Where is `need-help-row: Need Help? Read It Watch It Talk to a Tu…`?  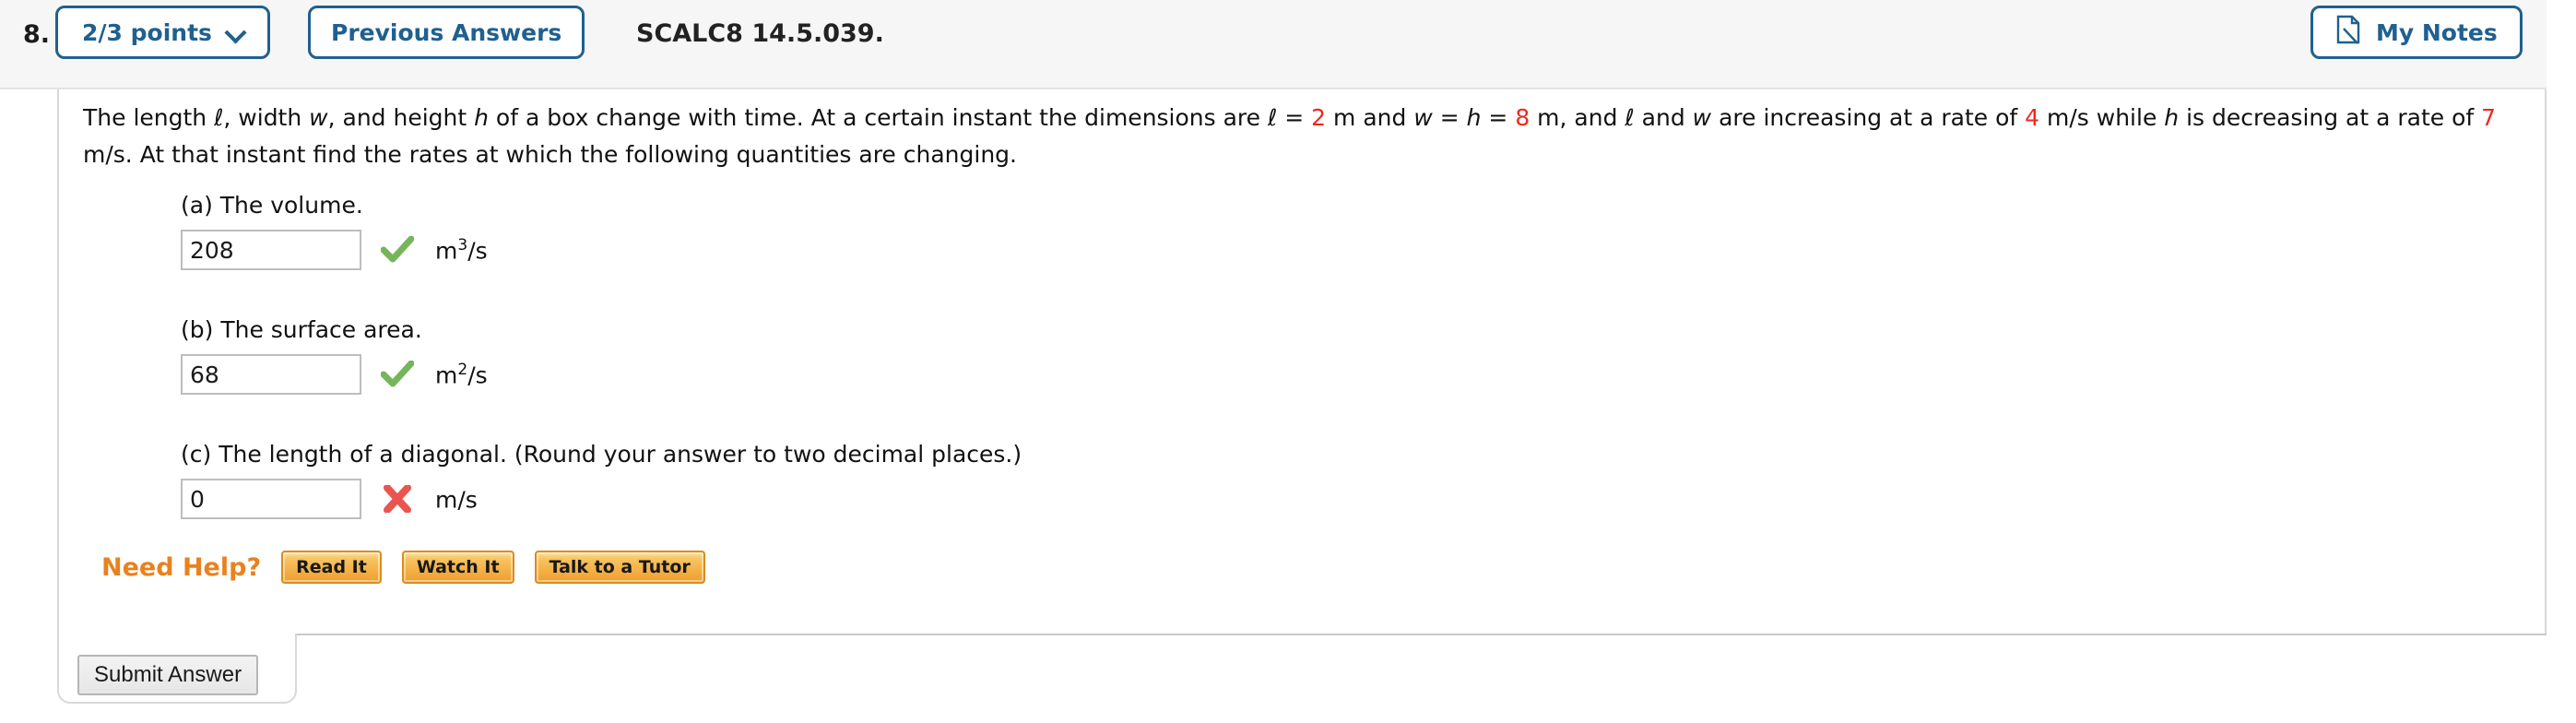 need-help-row: Need Help? Read It Watch It Talk to a Tu… is located at coordinates (403, 567).